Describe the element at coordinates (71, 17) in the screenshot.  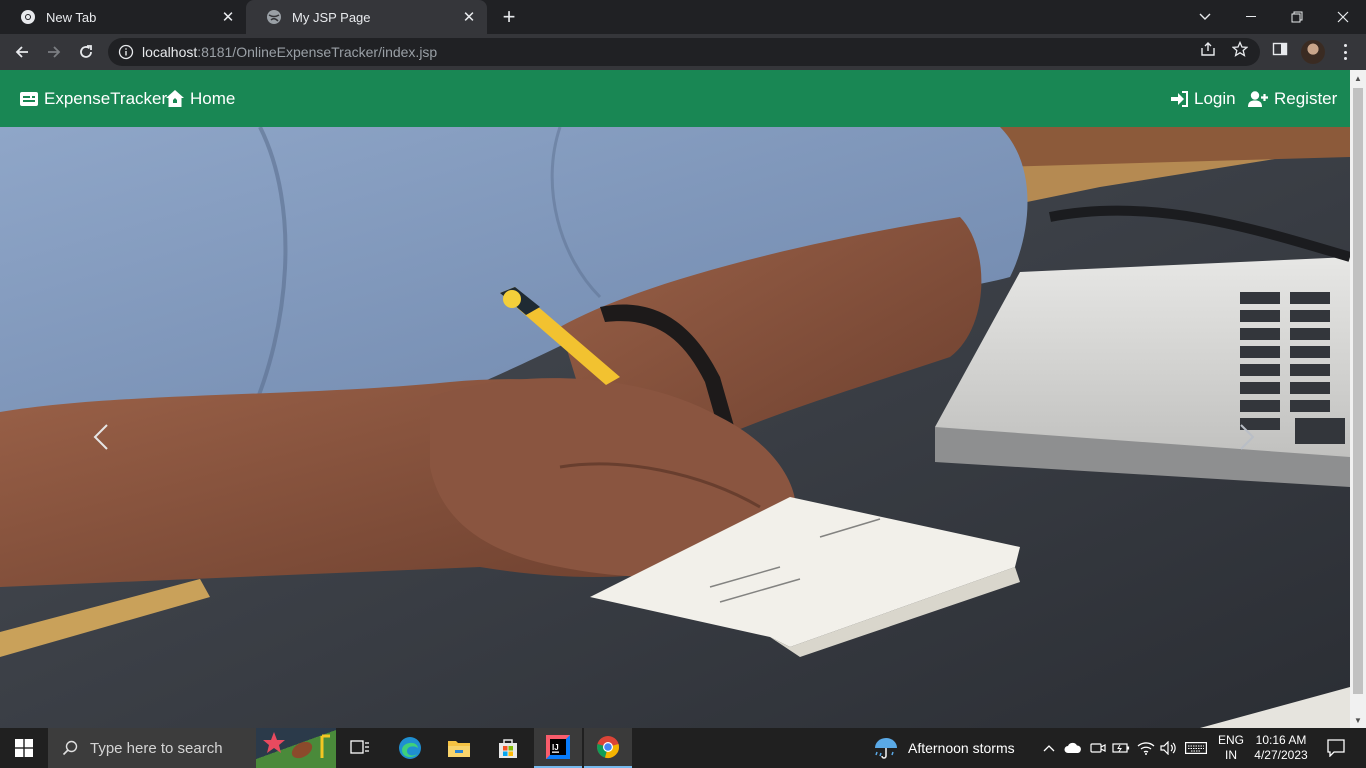
I see `tab-title: New Tab` at that location.